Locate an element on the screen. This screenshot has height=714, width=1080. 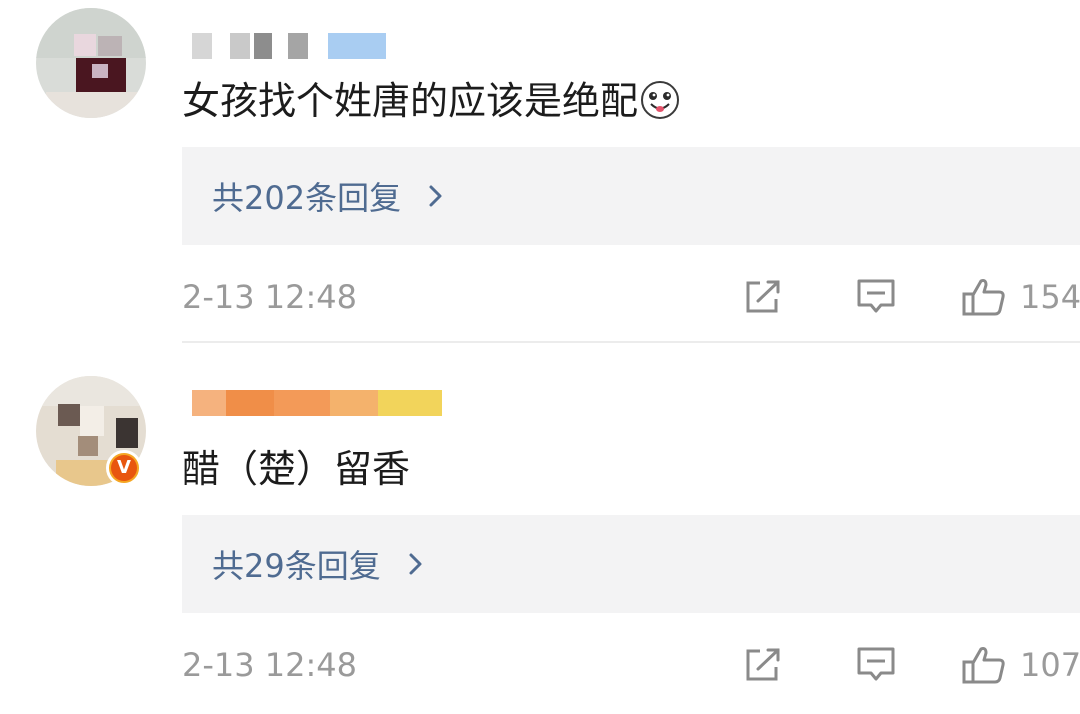
comment-divider is located at coordinates (631, 342).